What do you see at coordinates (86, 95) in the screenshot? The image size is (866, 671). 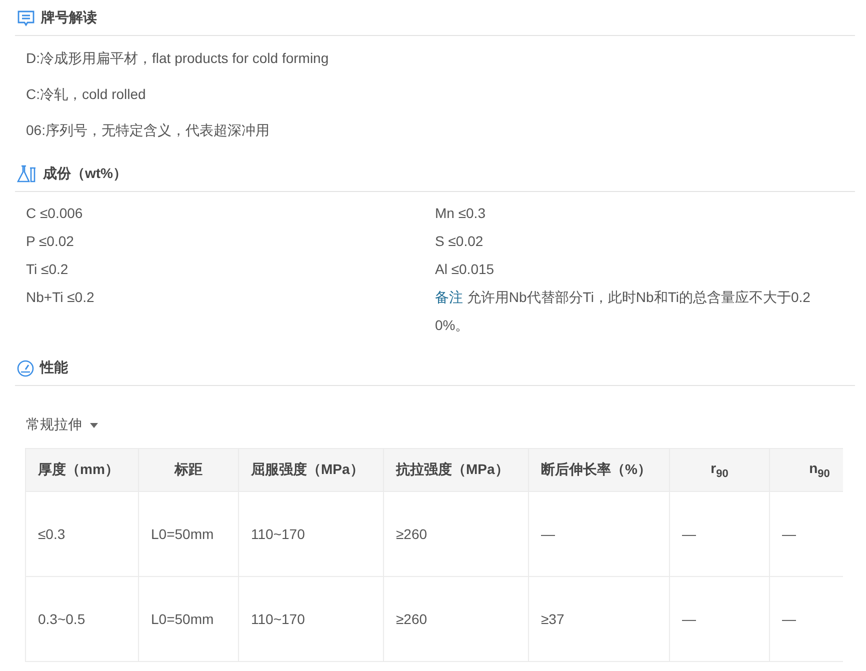 I see `designation-text: C:冷轧，cold rolled` at bounding box center [86, 95].